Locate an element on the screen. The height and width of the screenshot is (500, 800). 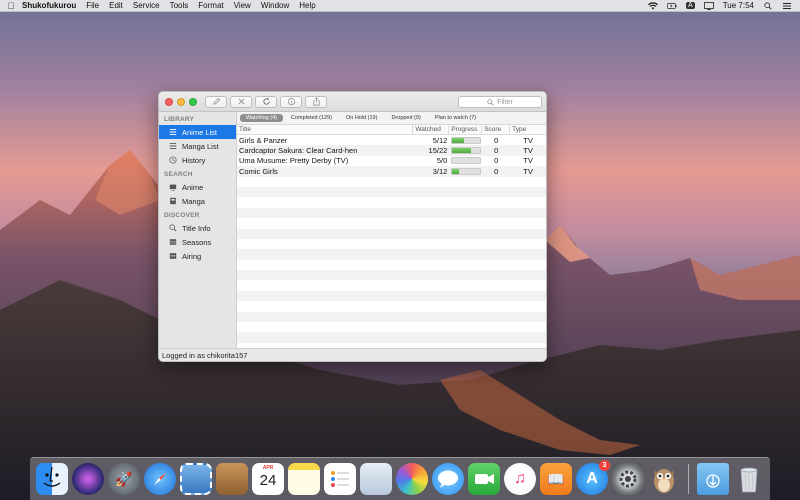
menu-window: Window is located at coordinates (275, 5).